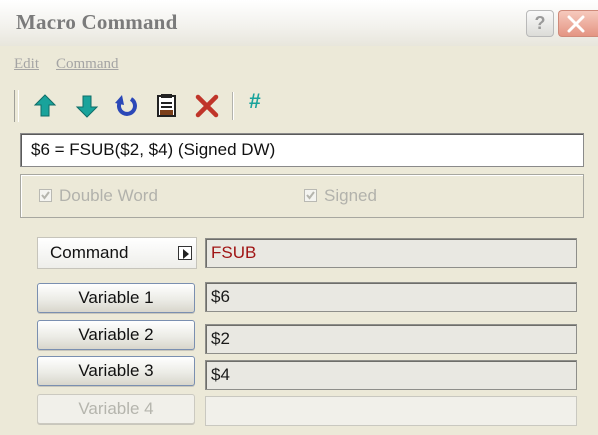 Image resolution: width=598 pixels, height=435 pixels. What do you see at coordinates (299, 107) in the screenshot?
I see `toolbar: #` at bounding box center [299, 107].